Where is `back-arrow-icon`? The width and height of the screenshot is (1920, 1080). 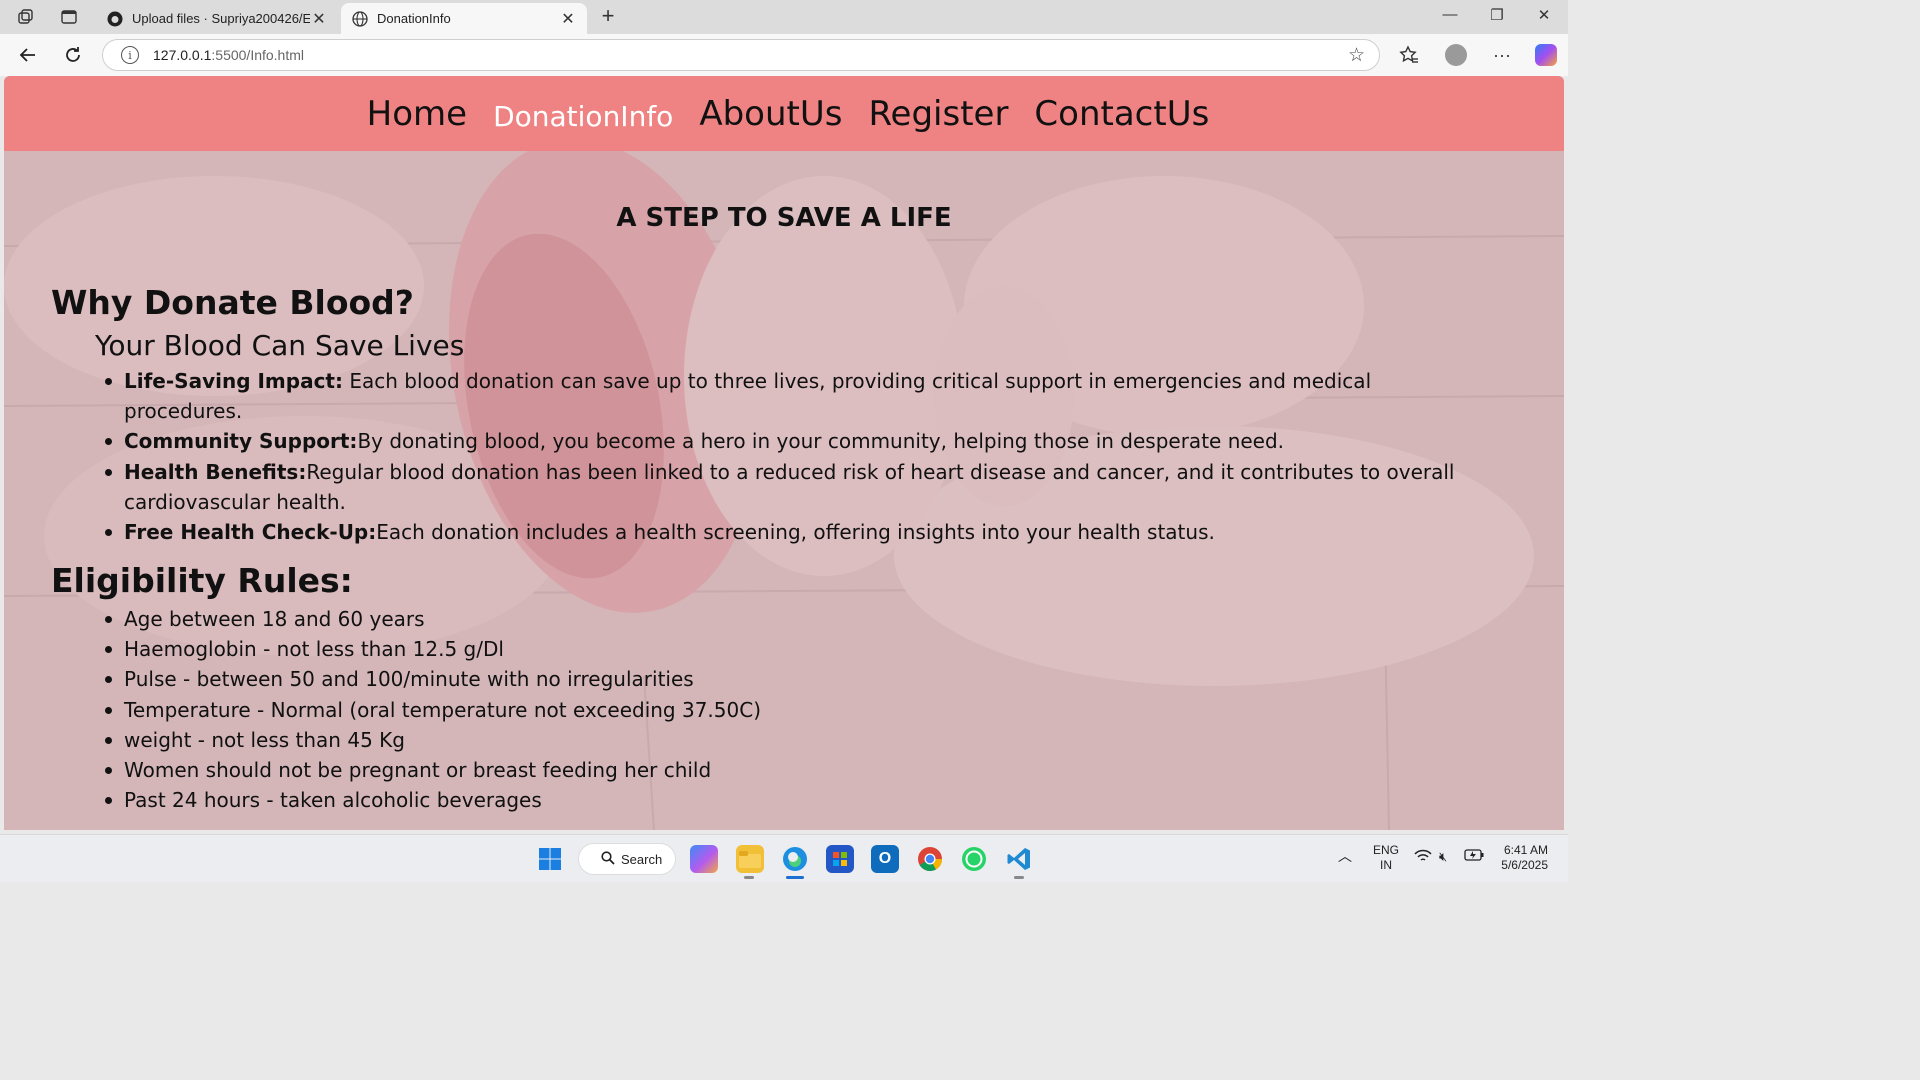
back-arrow-icon is located at coordinates (28, 55).